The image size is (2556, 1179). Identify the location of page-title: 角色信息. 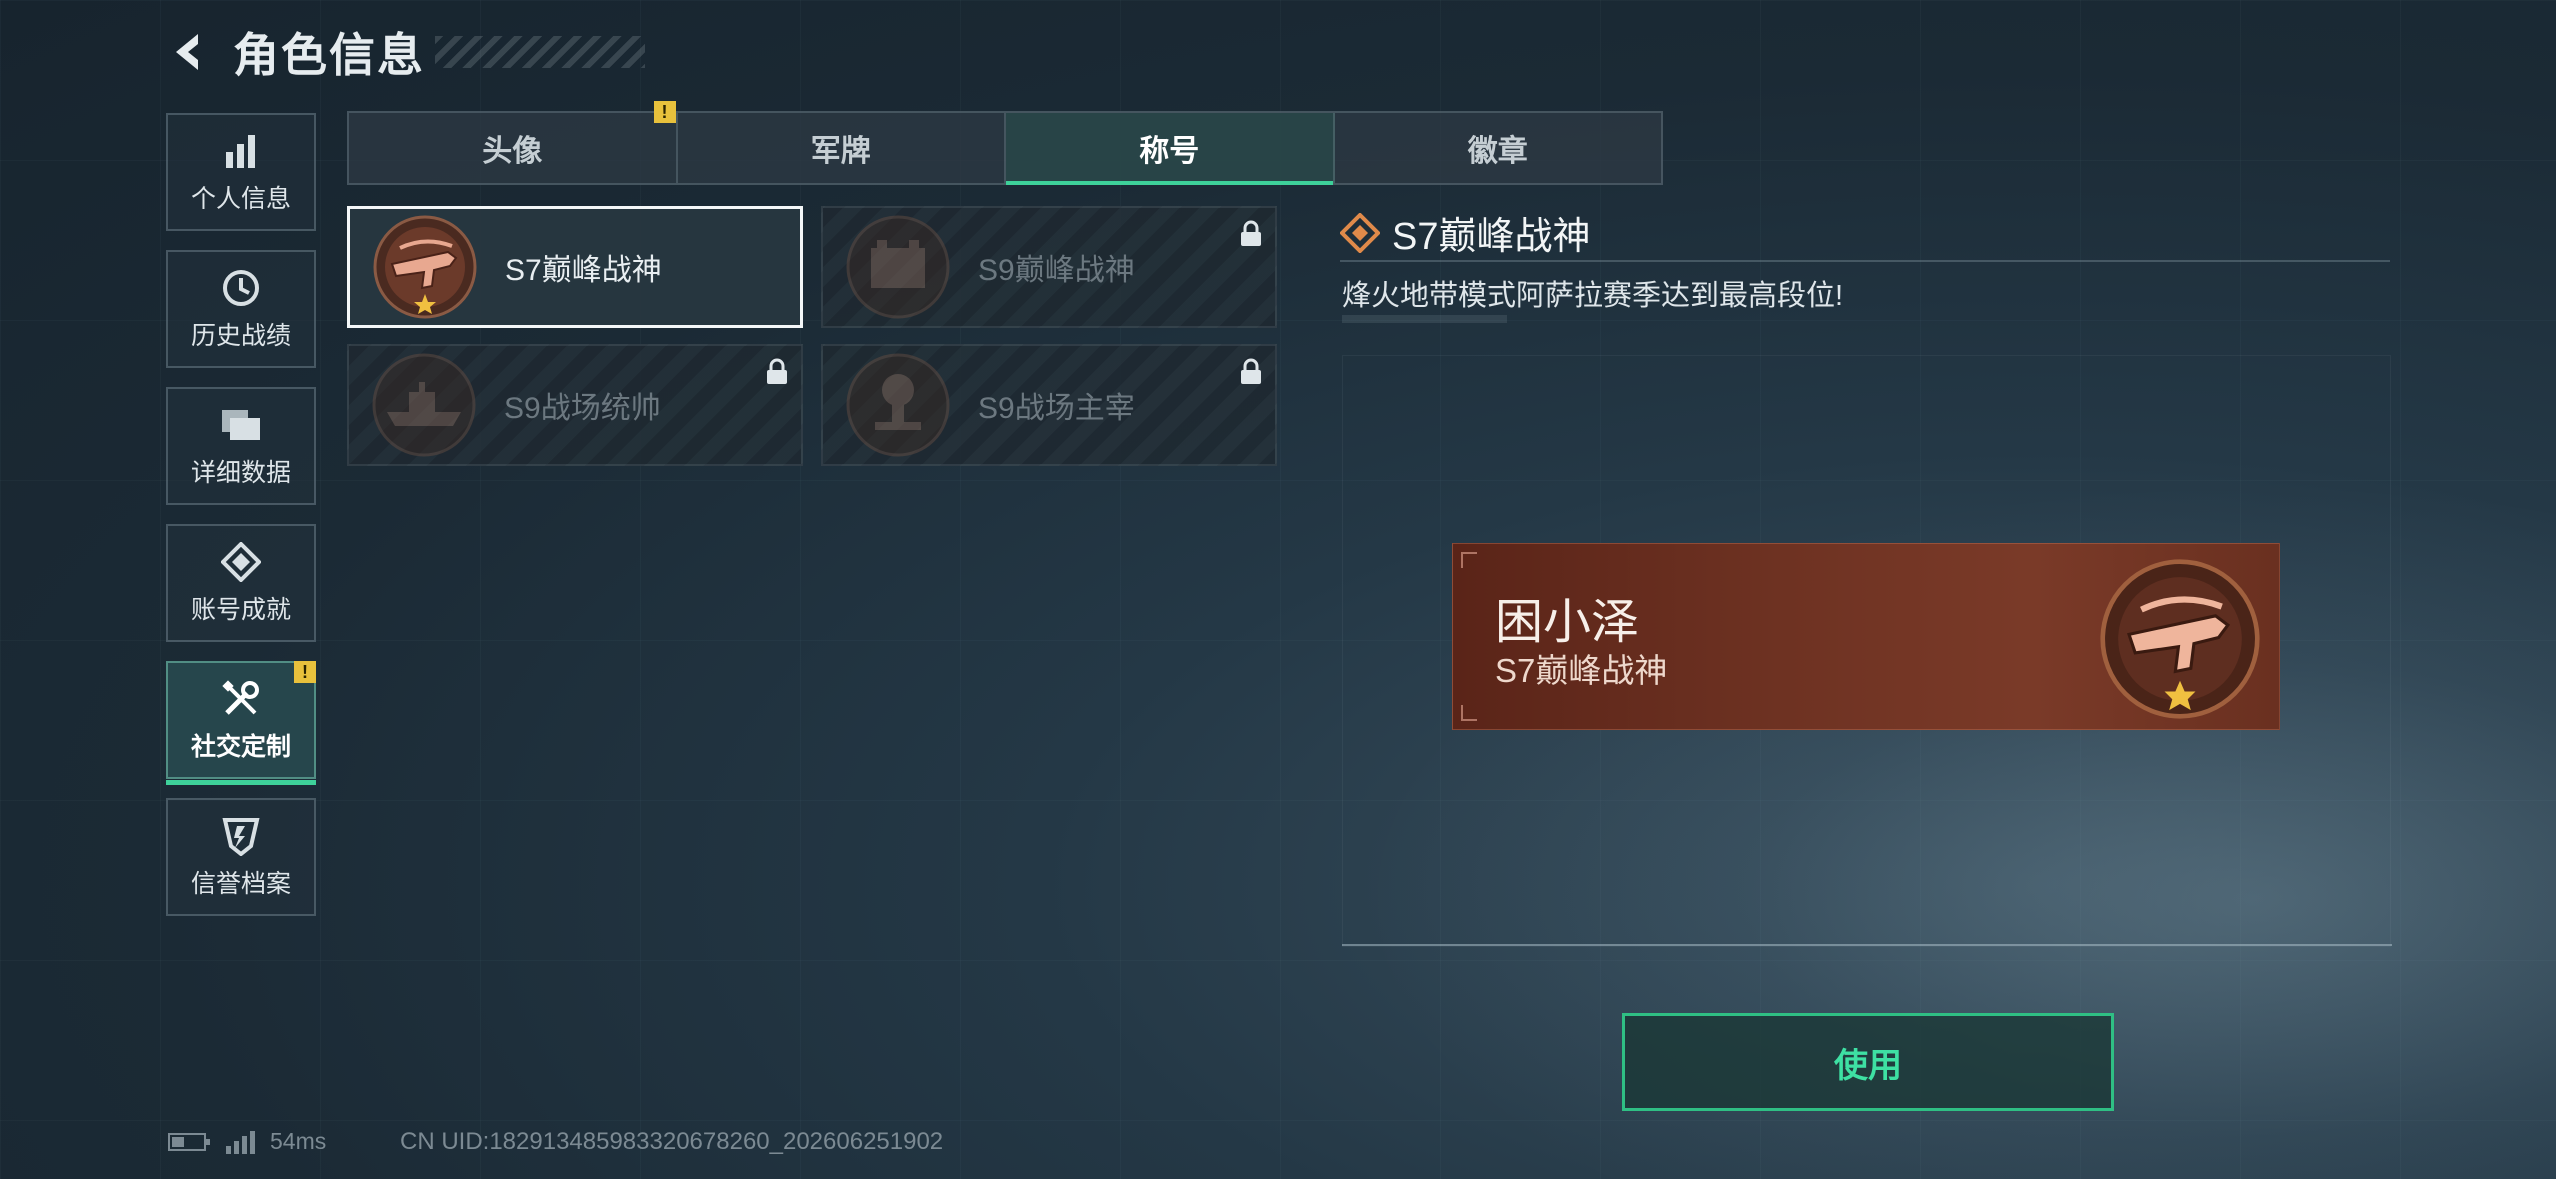
(329, 55).